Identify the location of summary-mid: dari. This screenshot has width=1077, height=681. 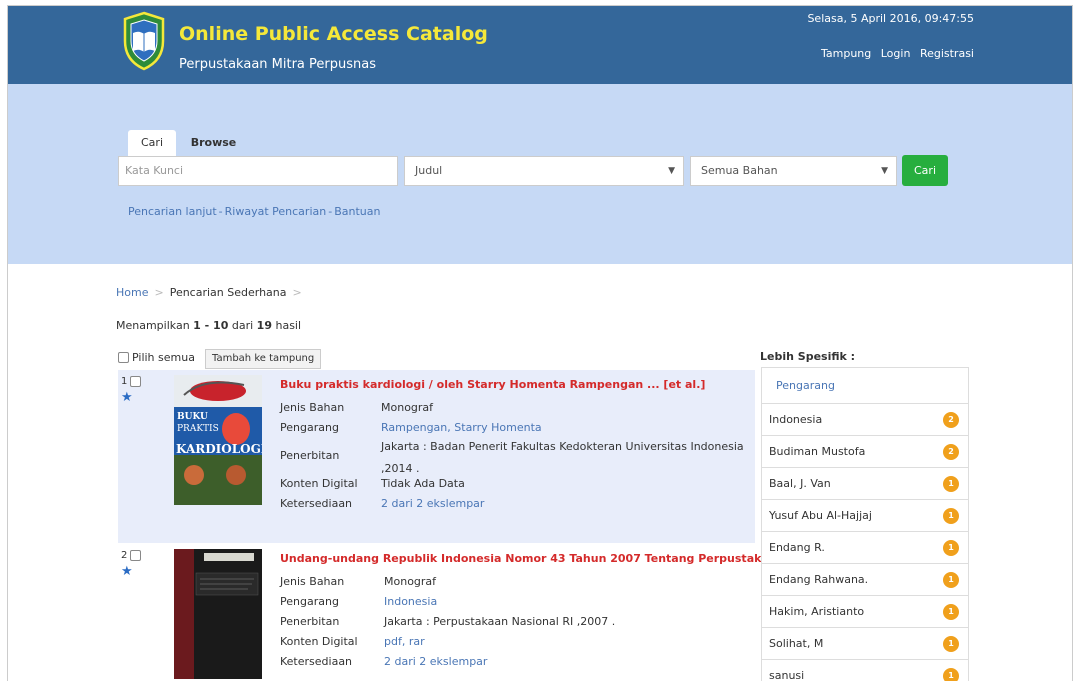
(242, 325).